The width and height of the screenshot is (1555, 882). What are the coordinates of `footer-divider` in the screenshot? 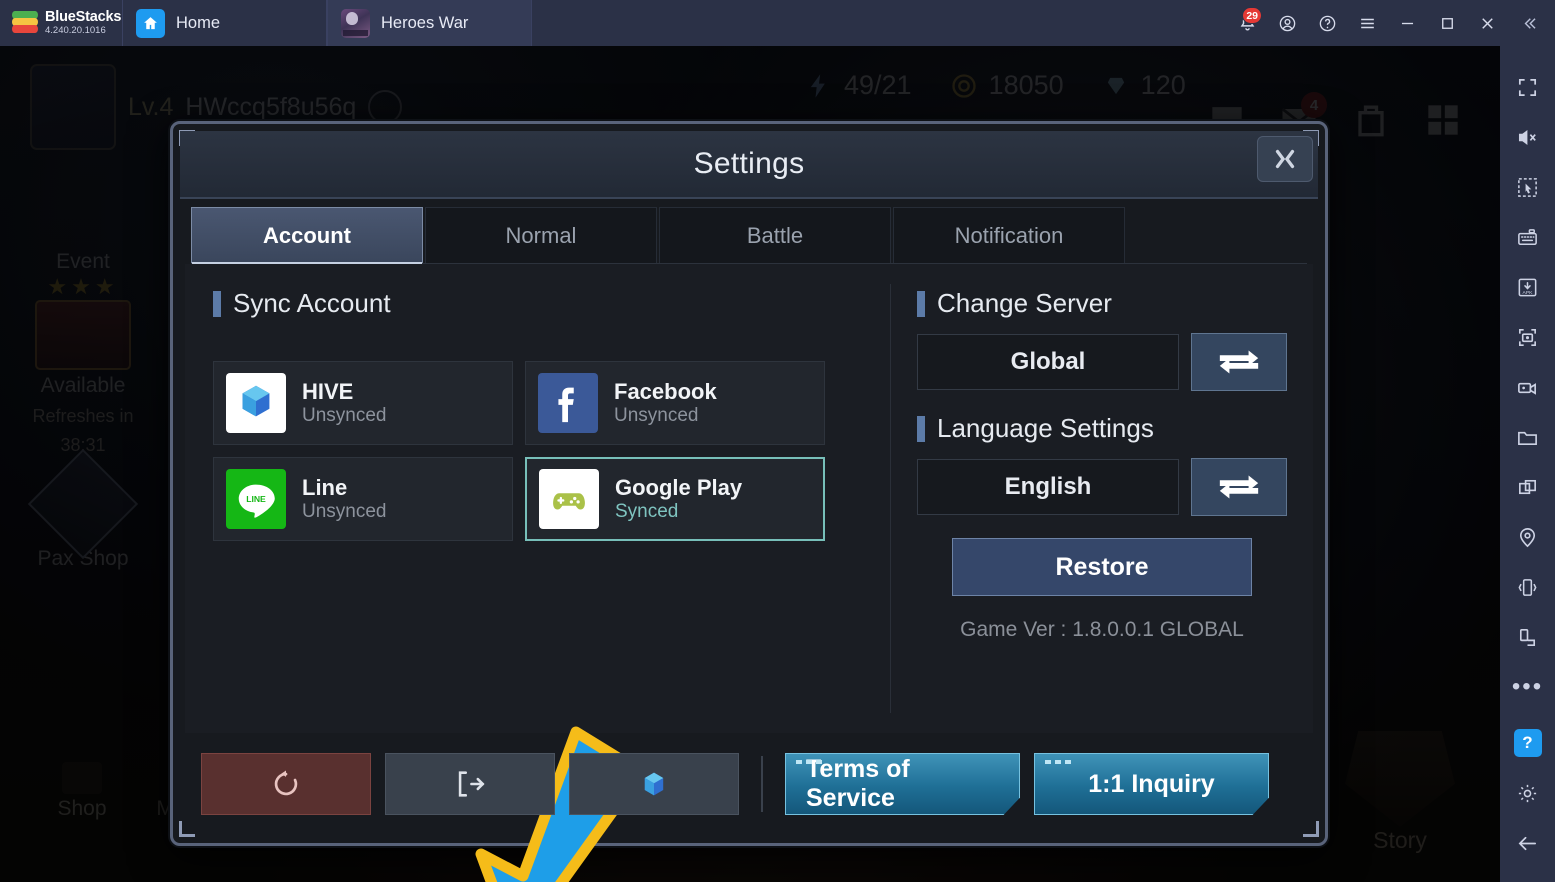 It's located at (762, 784).